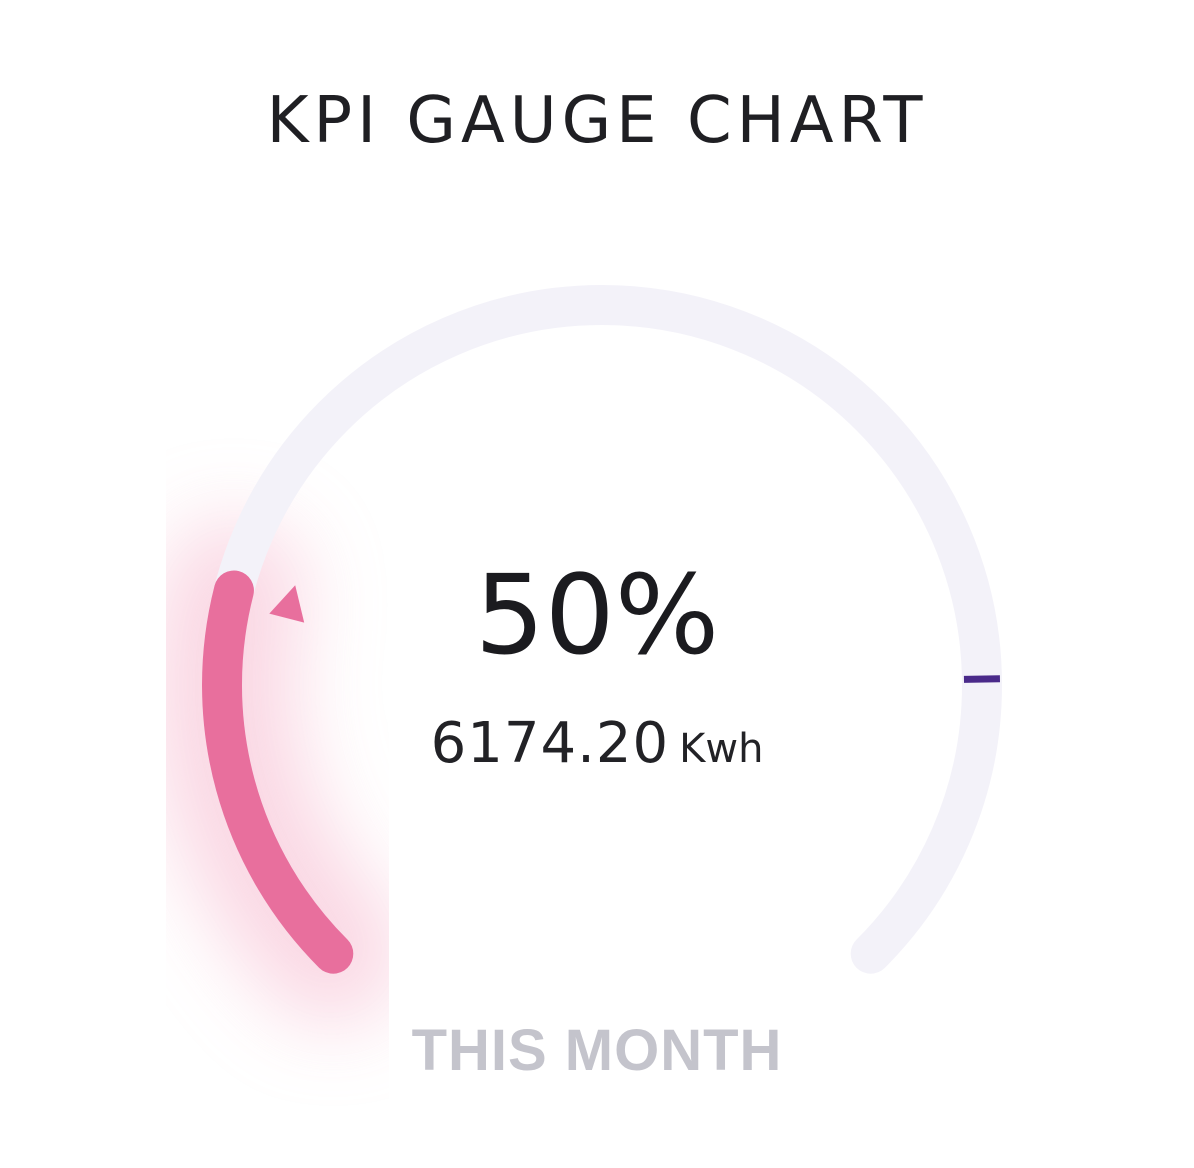 This screenshot has height=1168, width=1194. Describe the element at coordinates (721, 749) in the screenshot. I see `gauge-unit: Kwh` at that location.